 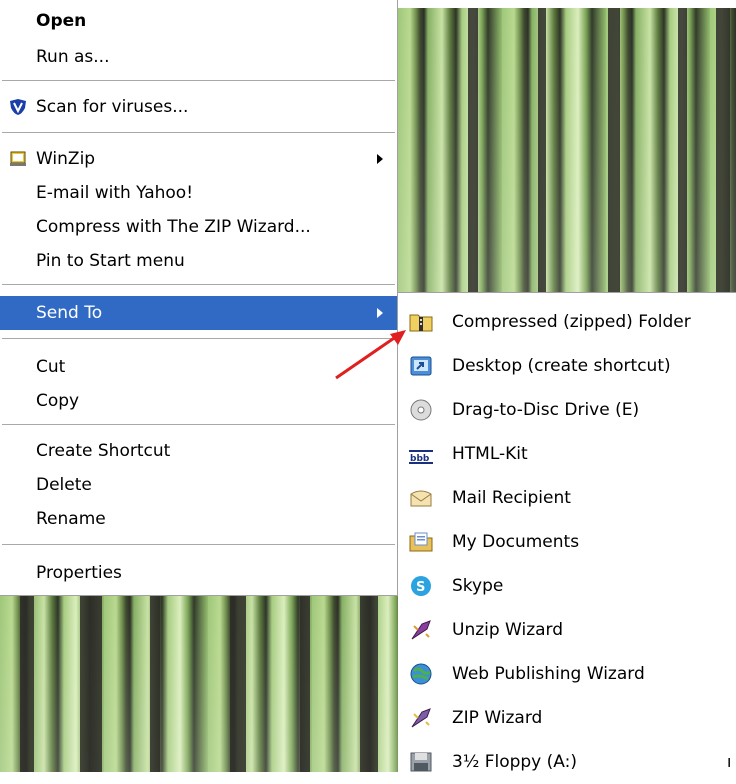 What do you see at coordinates (198, 159) in the screenshot?
I see `menu-item-winzip: WinZip` at bounding box center [198, 159].